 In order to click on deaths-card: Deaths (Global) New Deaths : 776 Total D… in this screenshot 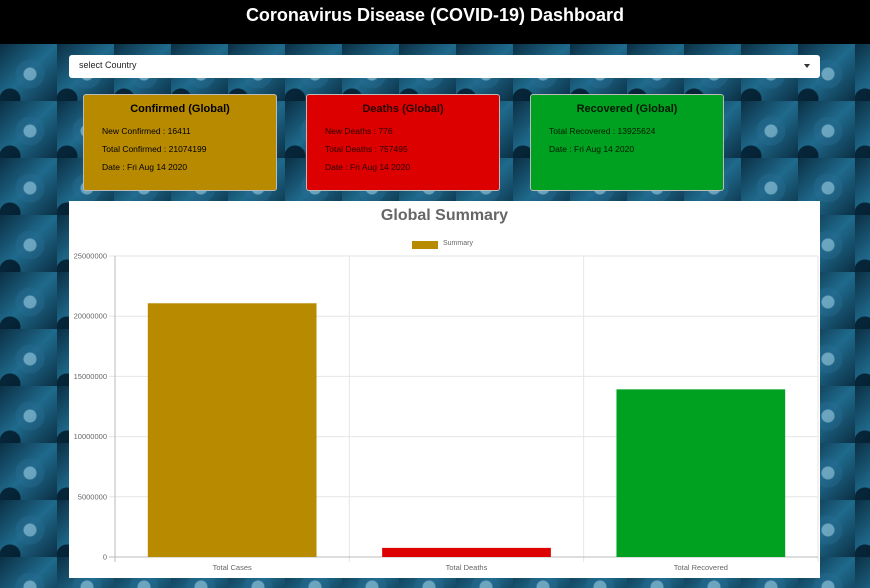, I will do `click(403, 142)`.